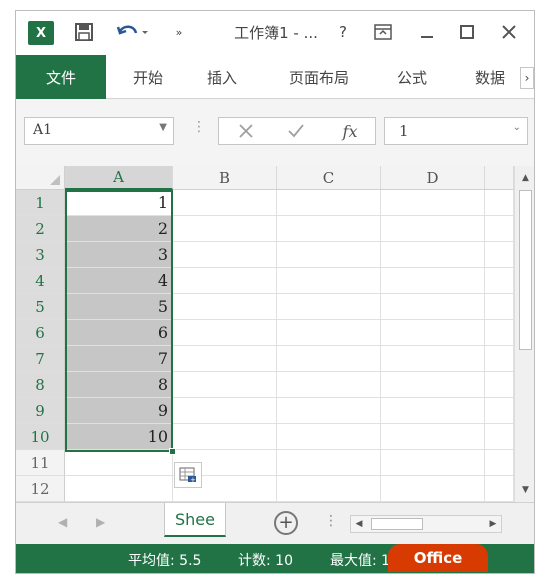 Image resolution: width=550 pixels, height=584 pixels. I want to click on cell-a2: 2, so click(119, 229).